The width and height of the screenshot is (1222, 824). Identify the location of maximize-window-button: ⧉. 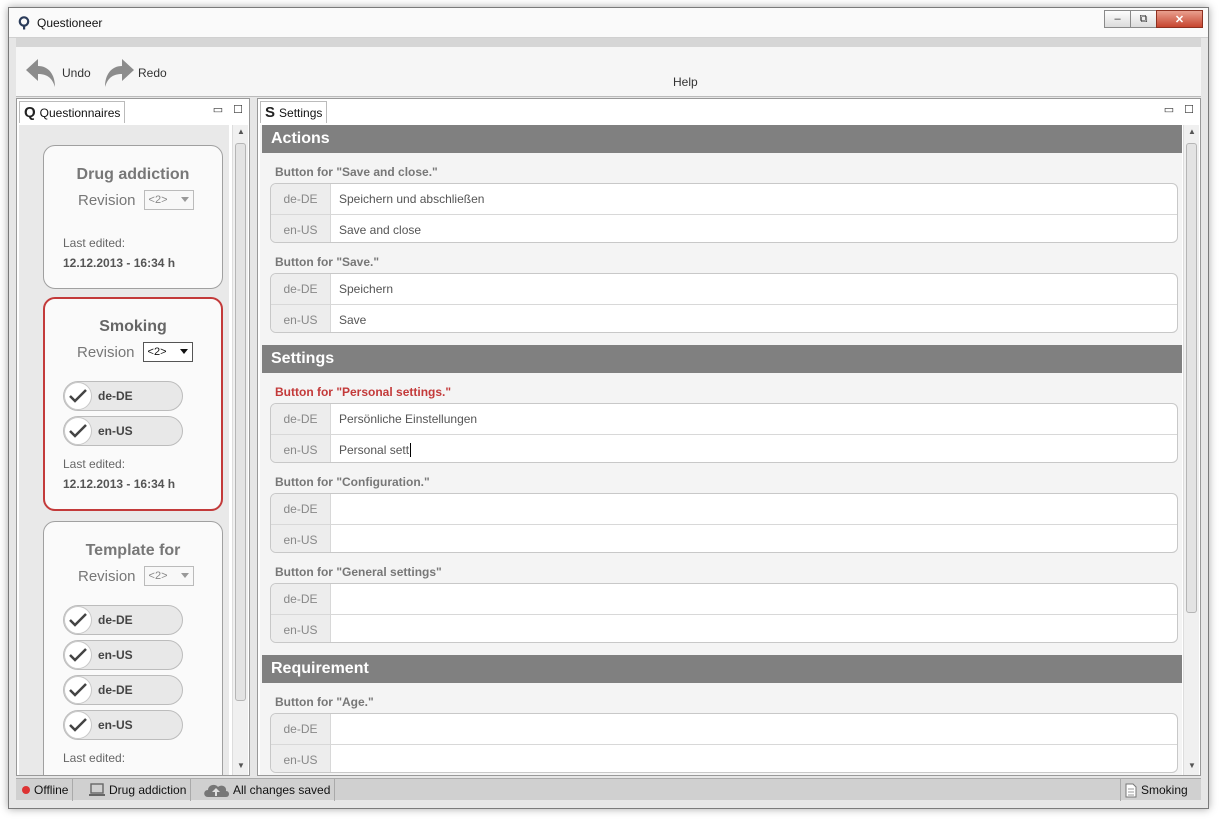
(1143, 19).